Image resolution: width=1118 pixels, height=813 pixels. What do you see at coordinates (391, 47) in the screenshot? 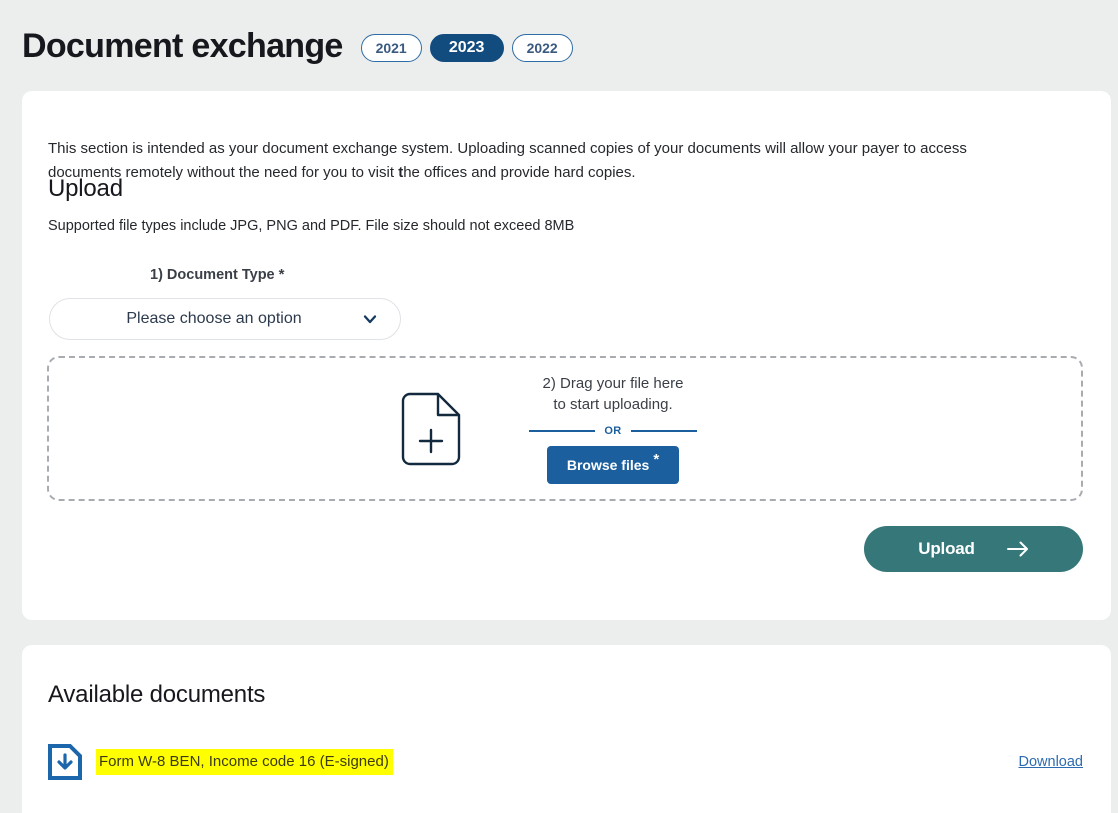
I see `year-pill-2021: 2021` at bounding box center [391, 47].